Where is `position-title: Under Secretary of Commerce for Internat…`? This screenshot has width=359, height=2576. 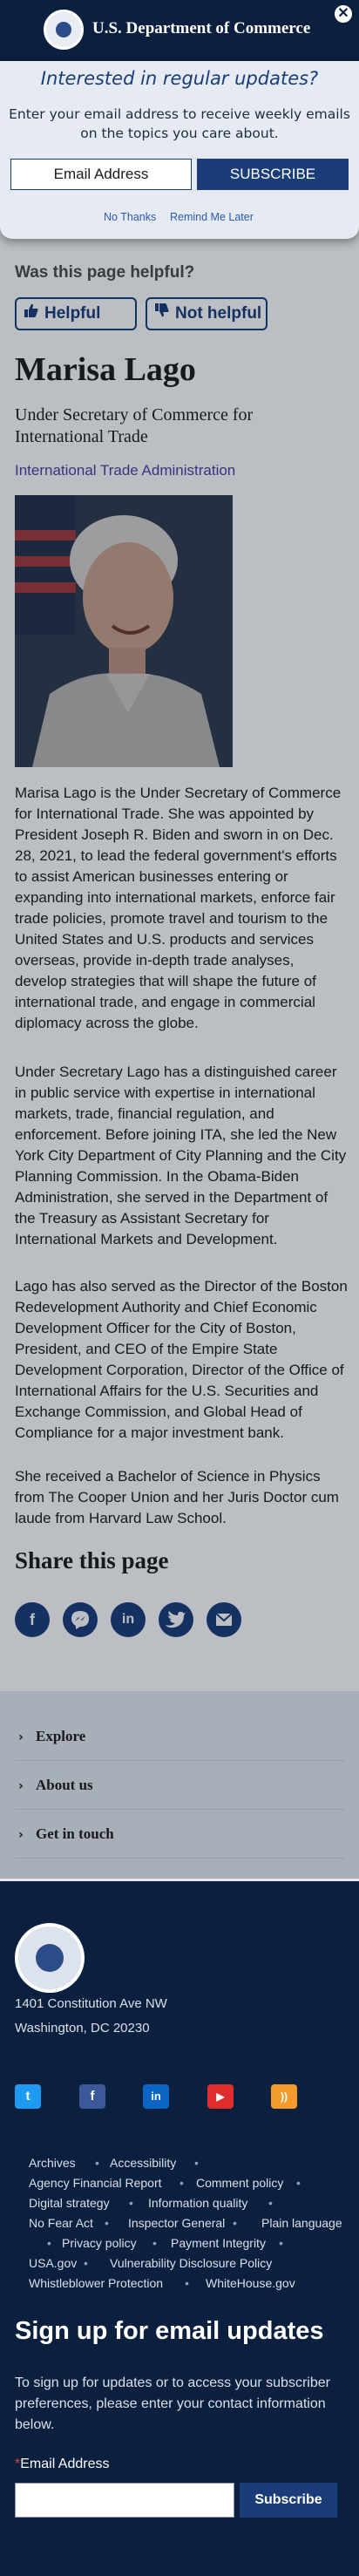 position-title: Under Secretary of Commerce for Internat… is located at coordinates (134, 425).